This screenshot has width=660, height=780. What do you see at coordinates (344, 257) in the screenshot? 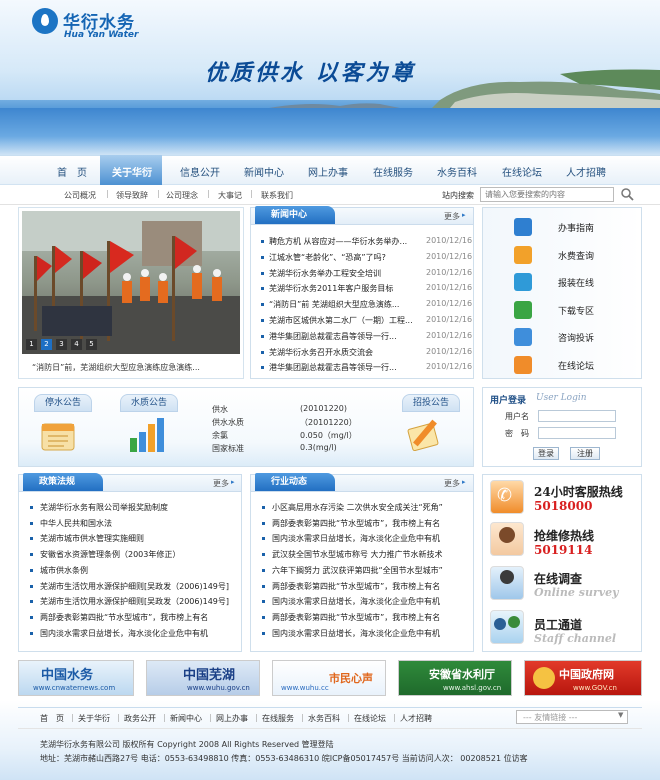
I see `news-item-title: 江城水管“老龄化”、“恐高”了吗?` at bounding box center [344, 257].